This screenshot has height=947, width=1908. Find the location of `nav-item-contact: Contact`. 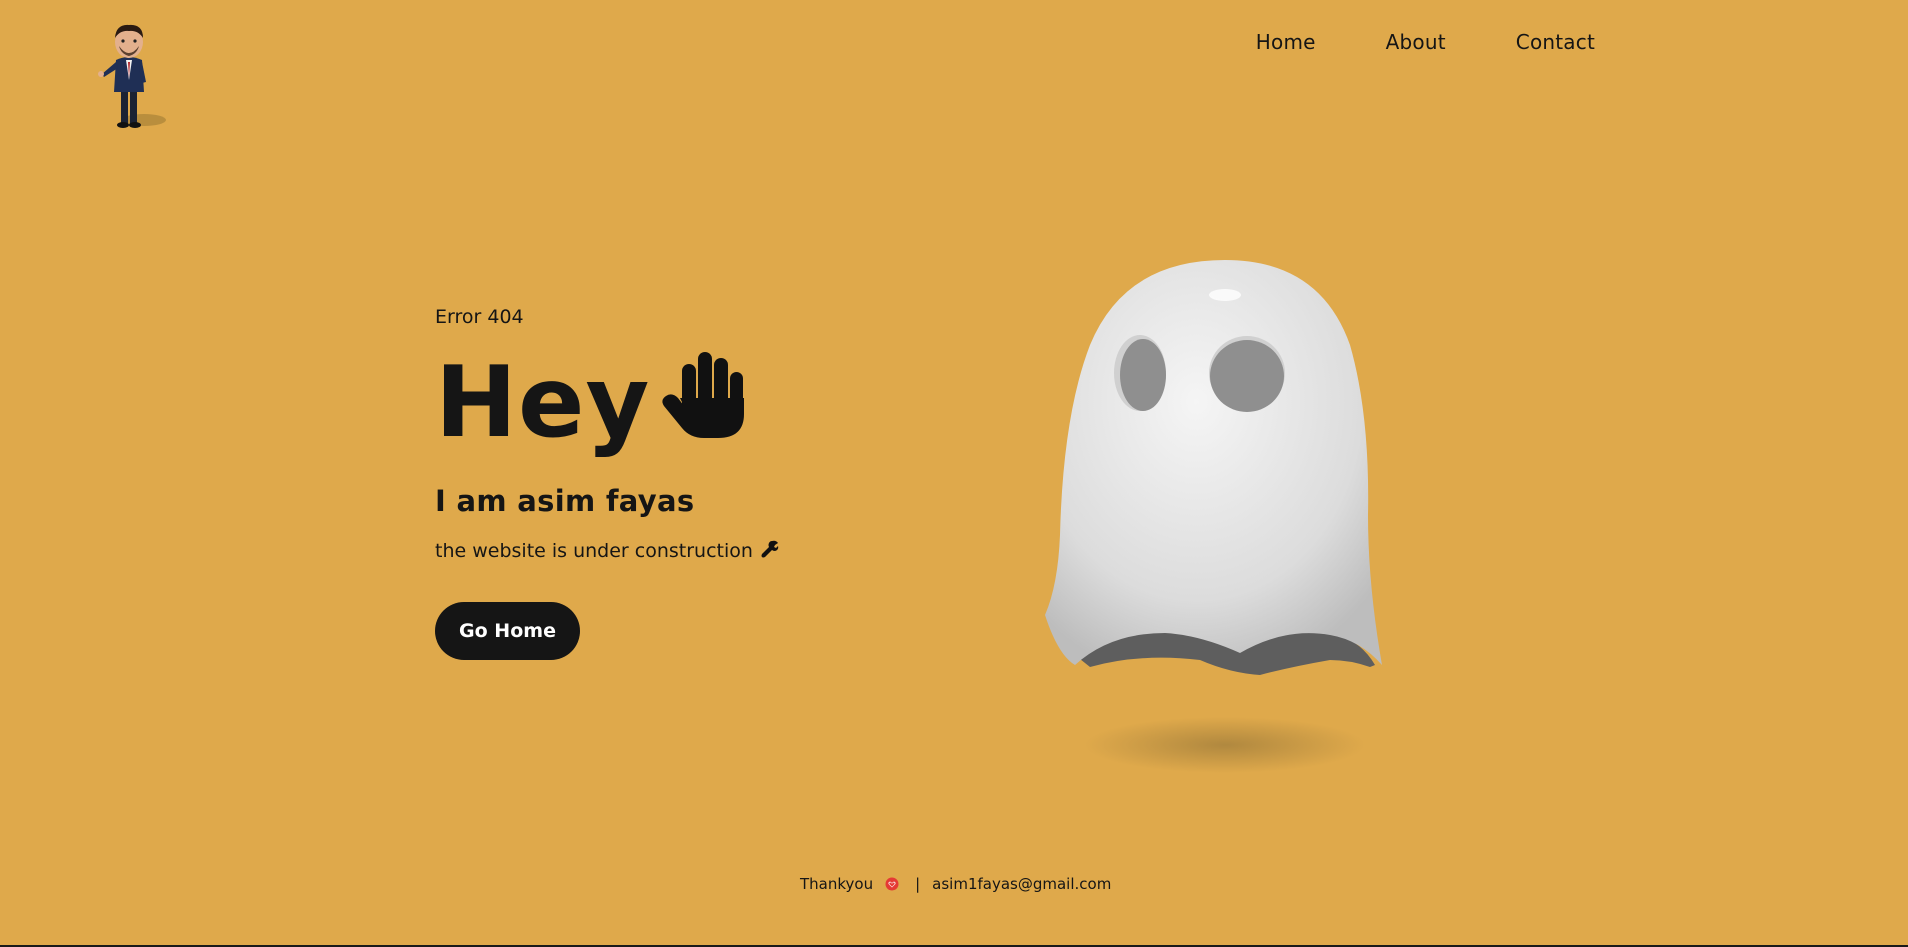

nav-item-contact: Contact is located at coordinates (1555, 42).